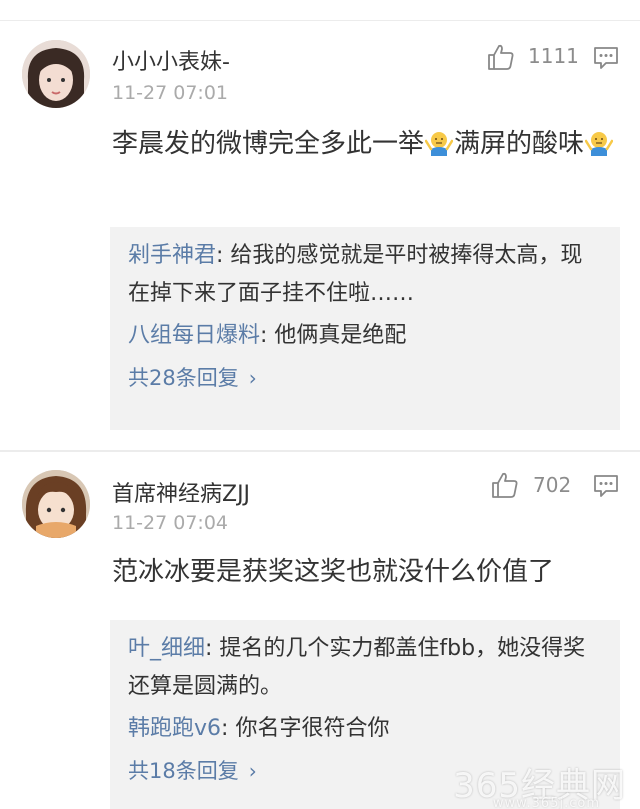 This screenshot has width=640, height=809. I want to click on reply-item: 韩跑跑v6: 你名字很符合你, so click(365, 729).